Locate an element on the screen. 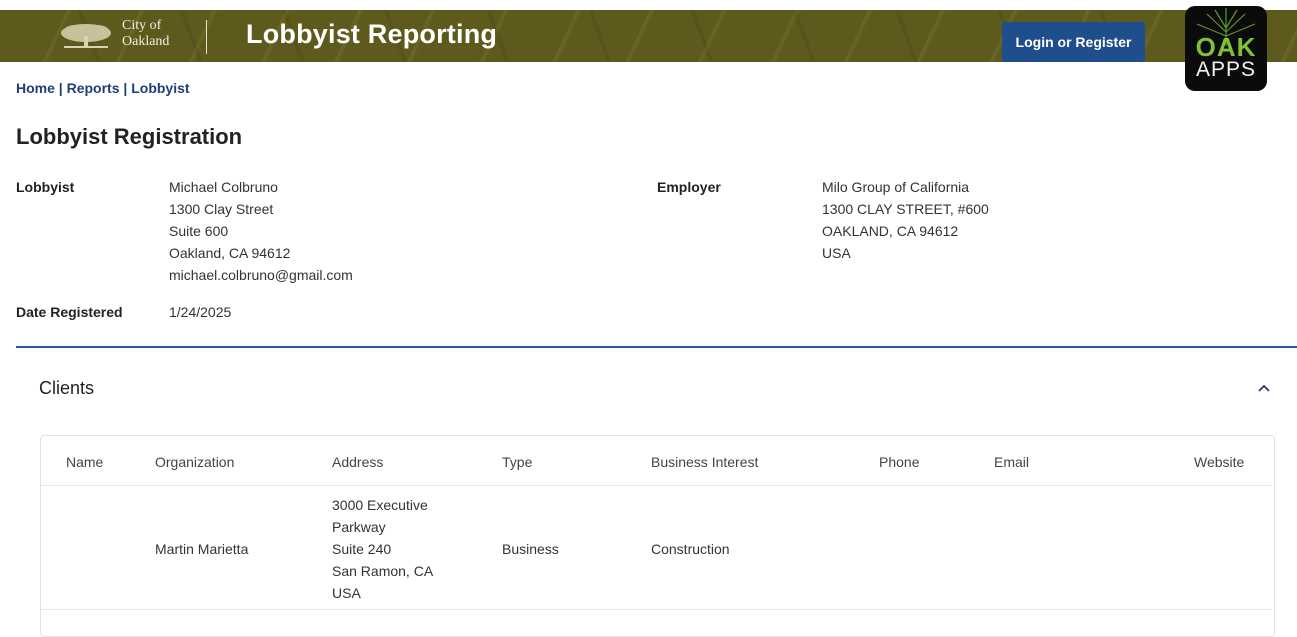 Image resolution: width=1297 pixels, height=637 pixels. breadcrumb-home: Home is located at coordinates (35, 88).